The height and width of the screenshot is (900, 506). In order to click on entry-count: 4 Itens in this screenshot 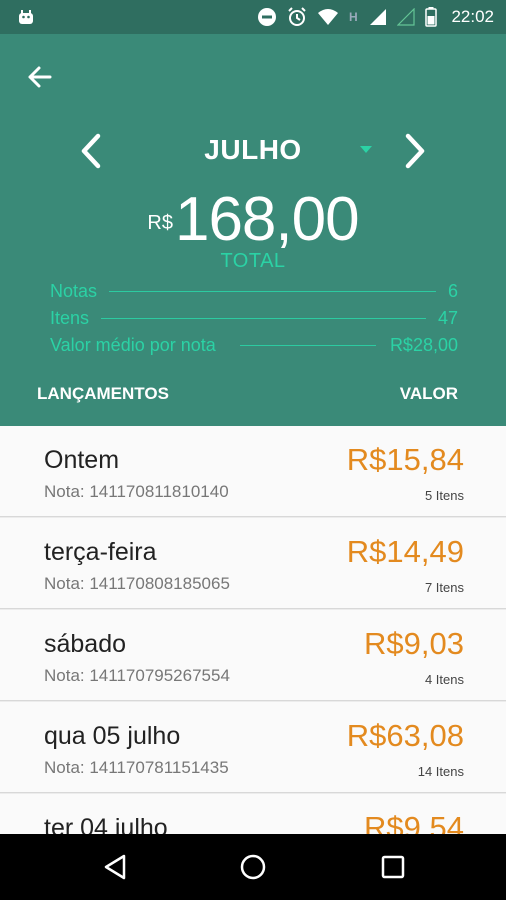, I will do `click(444, 679)`.